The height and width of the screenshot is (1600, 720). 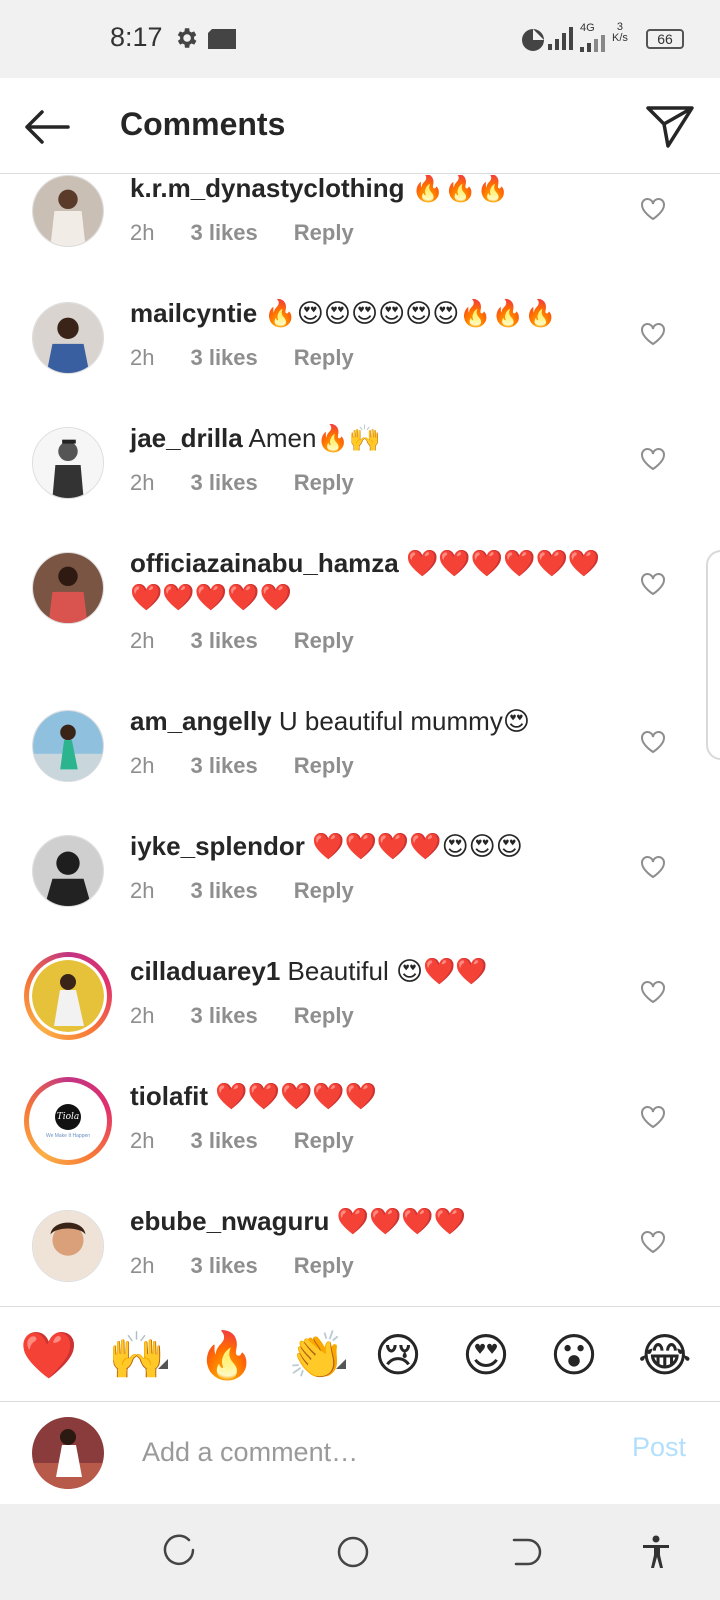 I want to click on comment-body: ❤️❤️❤️❤️, so click(x=398, y=1221).